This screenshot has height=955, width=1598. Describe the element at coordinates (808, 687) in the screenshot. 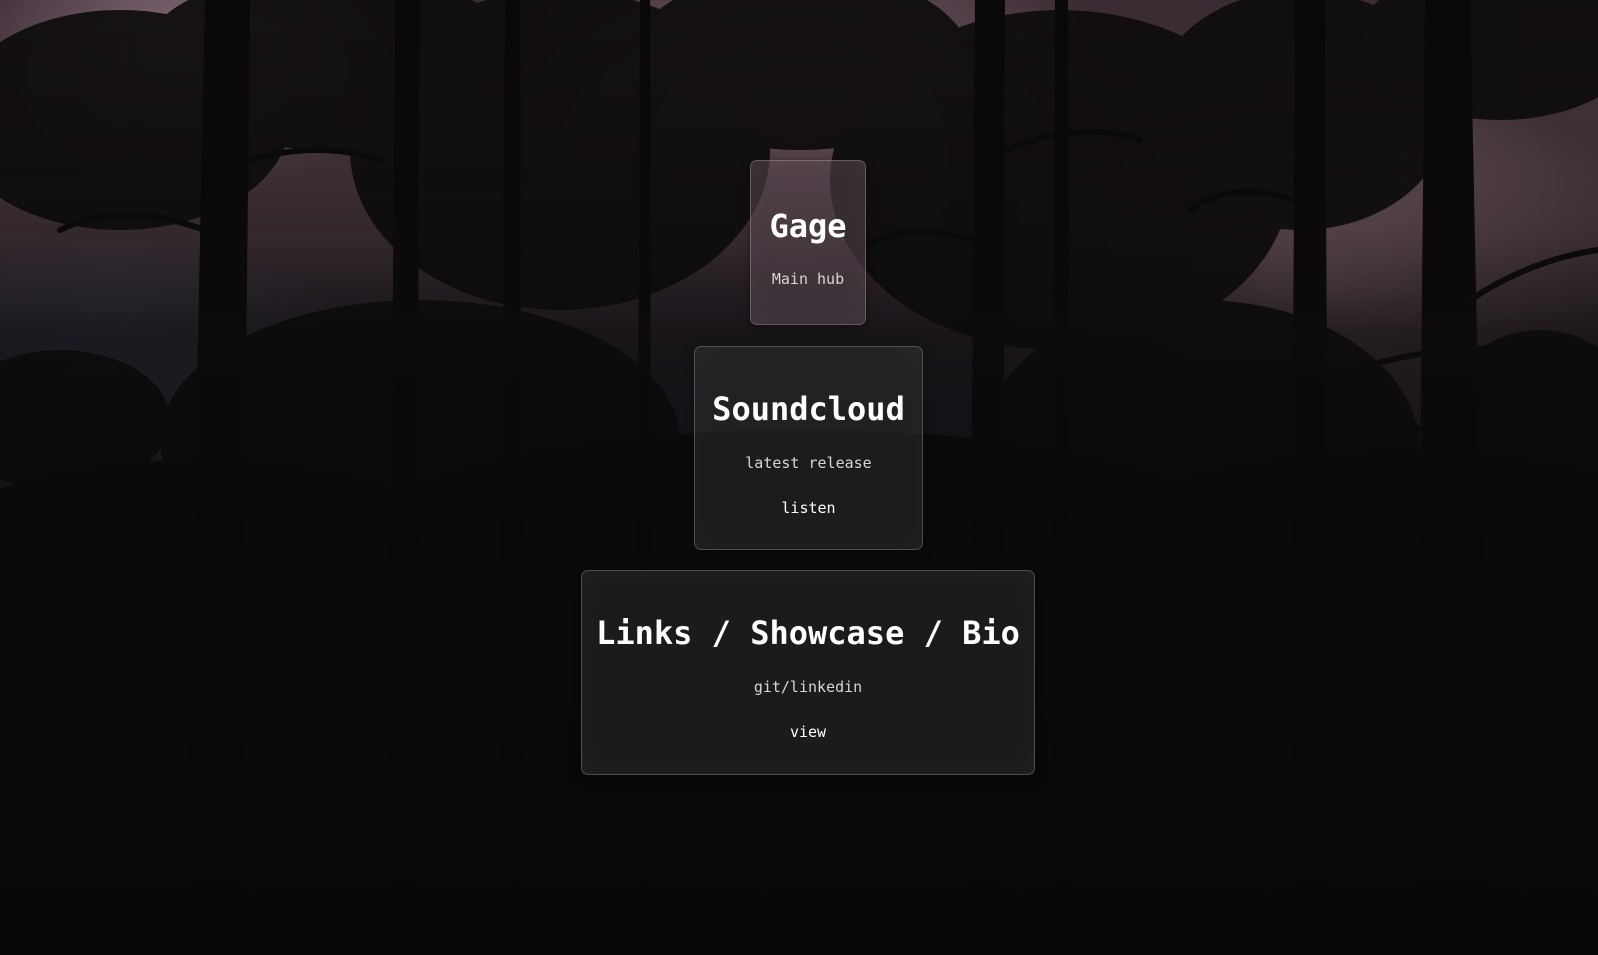

I see `links-card-subtitle: git/linkedin` at that location.